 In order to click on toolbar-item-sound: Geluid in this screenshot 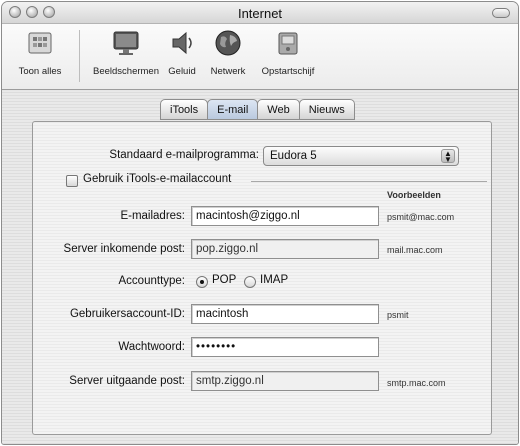, I will do `click(182, 52)`.